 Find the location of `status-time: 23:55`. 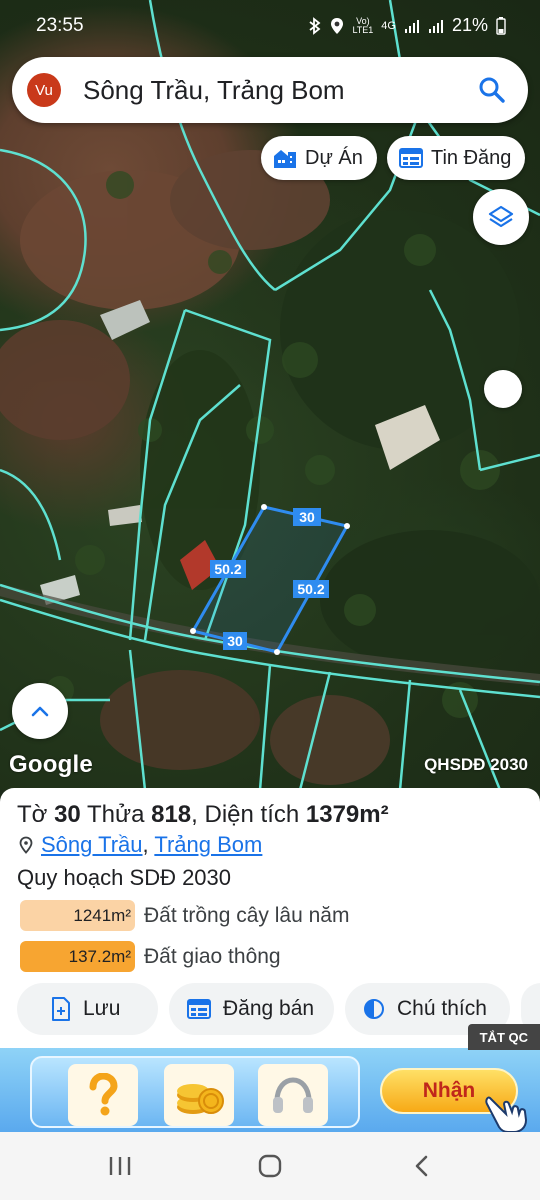

status-time: 23:55 is located at coordinates (60, 25).